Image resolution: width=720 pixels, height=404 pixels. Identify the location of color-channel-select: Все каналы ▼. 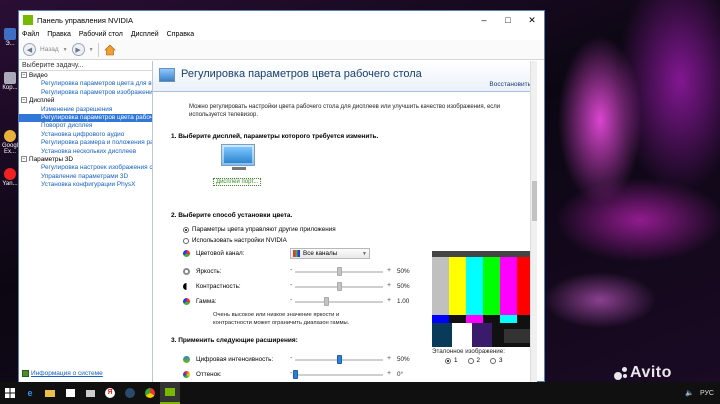
(330, 253).